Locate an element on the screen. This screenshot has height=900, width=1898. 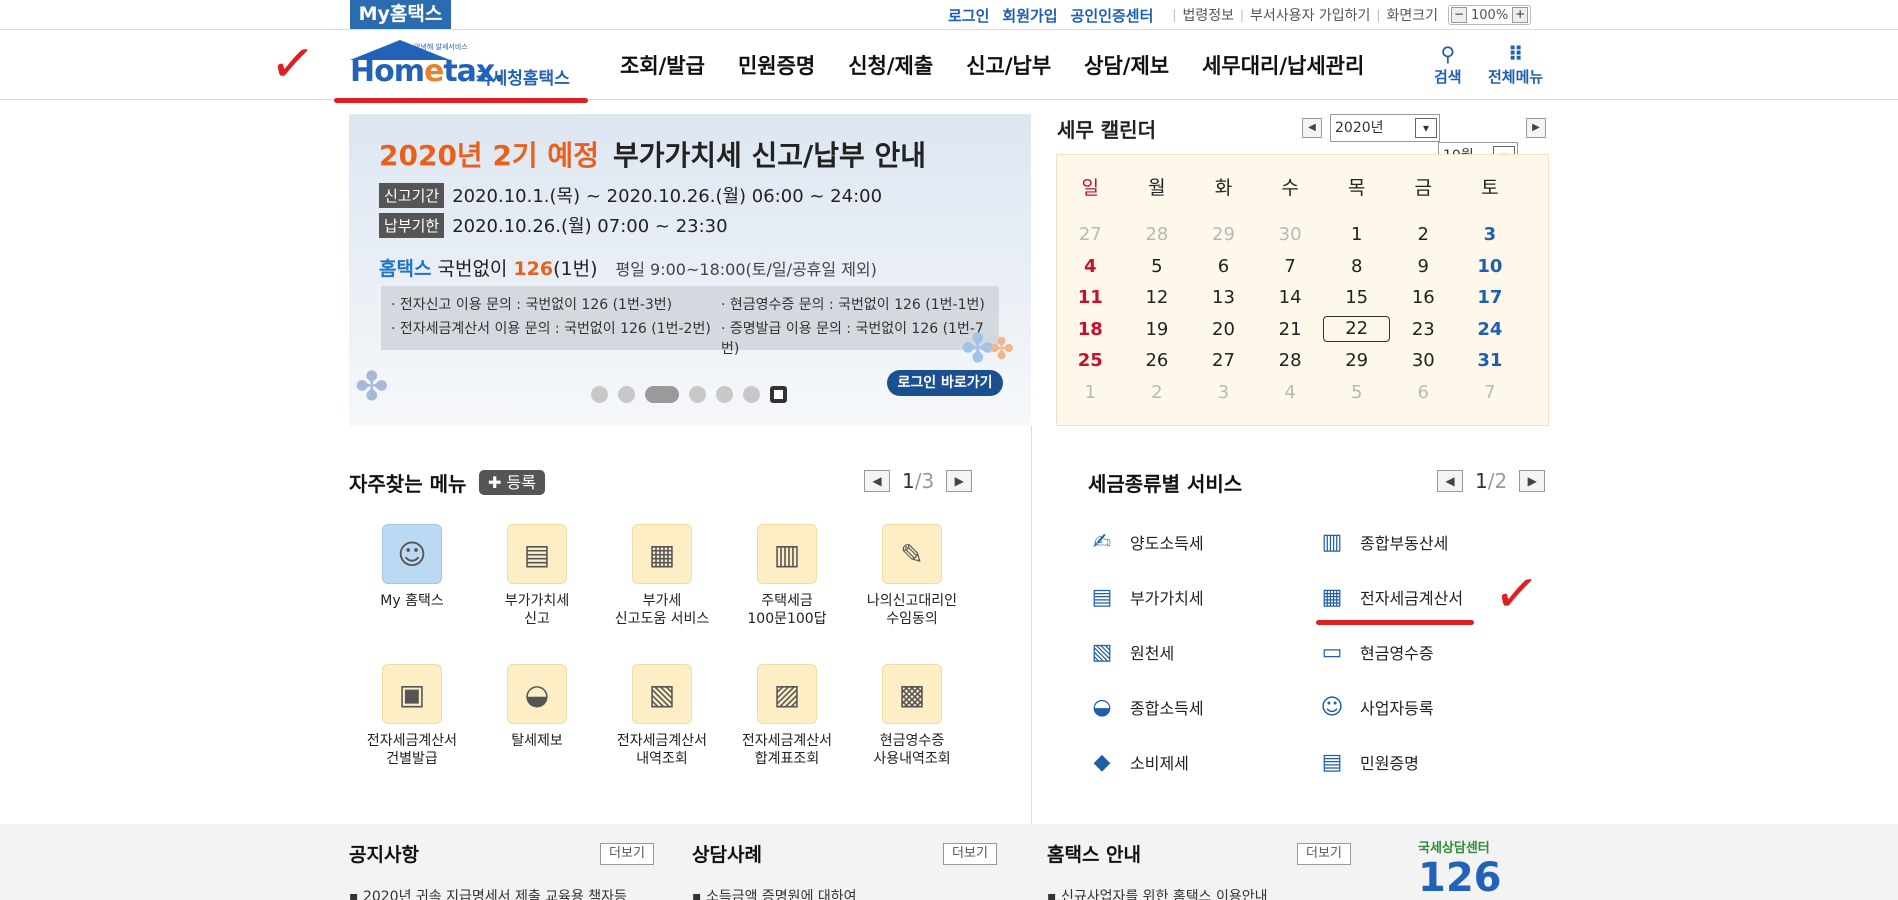
nav-application: 신청/제출 is located at coordinates (890, 65).